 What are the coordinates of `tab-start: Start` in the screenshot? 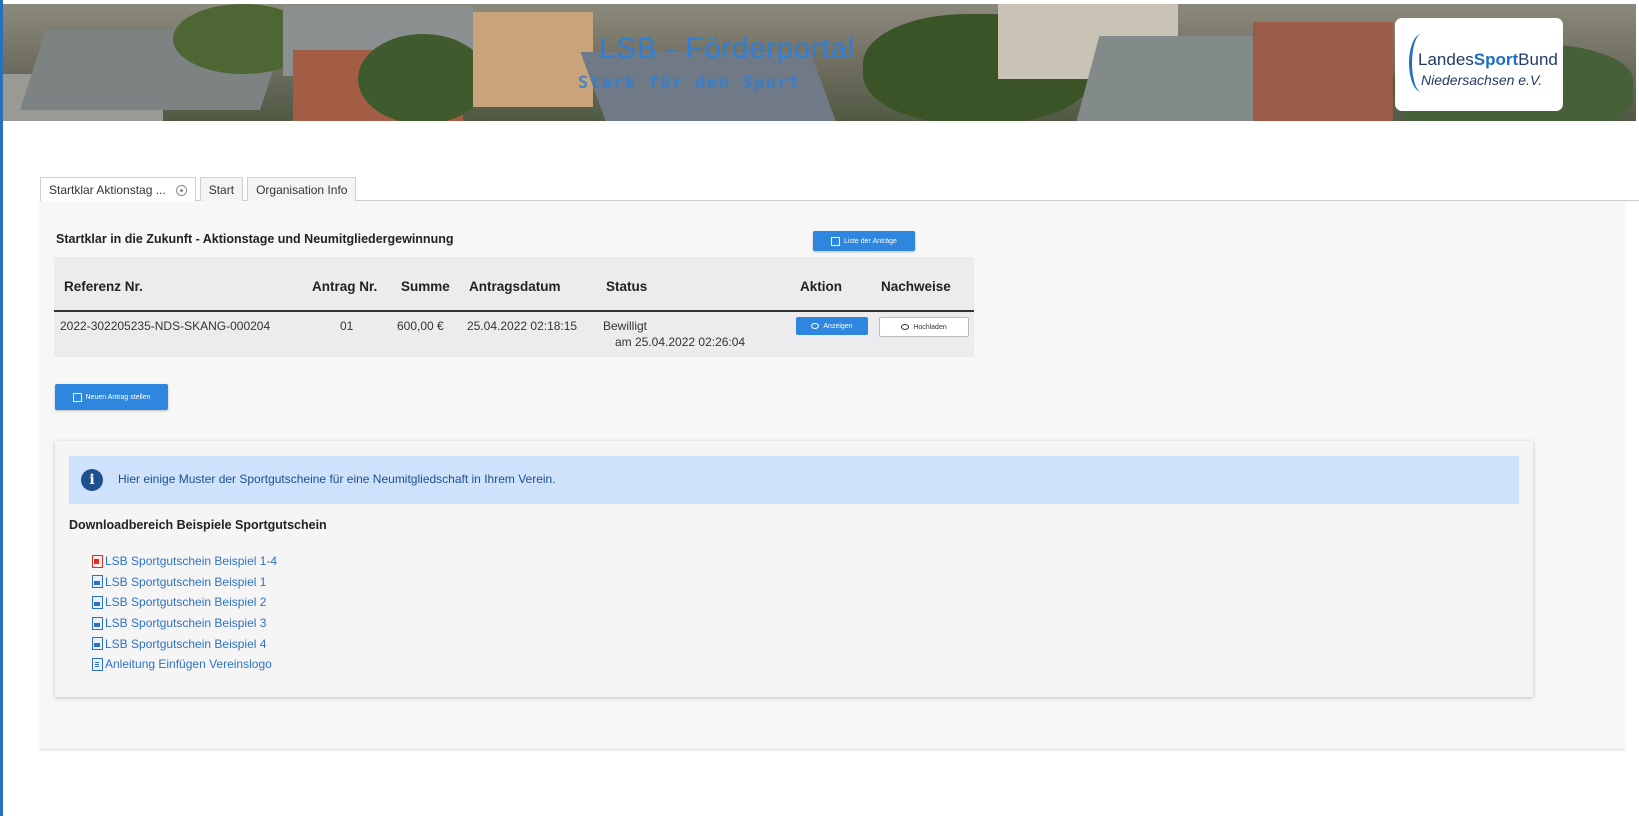 It's located at (221, 189).